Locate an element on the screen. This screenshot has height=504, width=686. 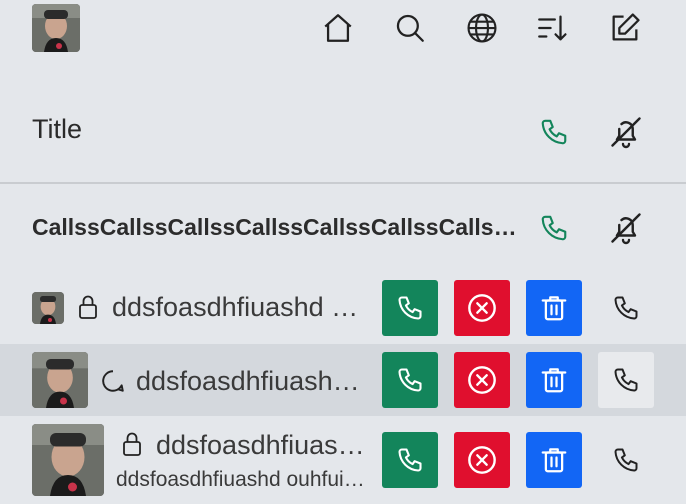
section-divider is located at coordinates (343, 183).